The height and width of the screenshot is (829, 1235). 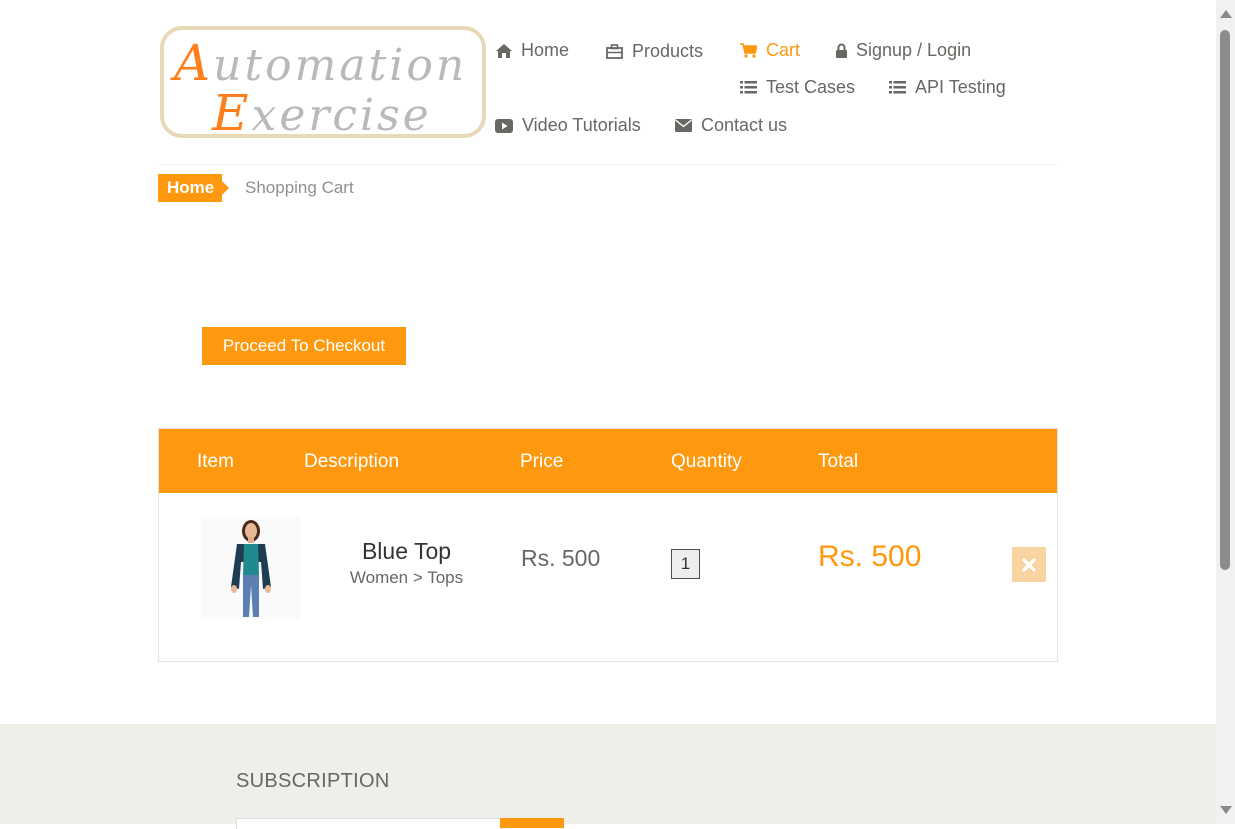 I want to click on envelope-icon, so click(x=683, y=125).